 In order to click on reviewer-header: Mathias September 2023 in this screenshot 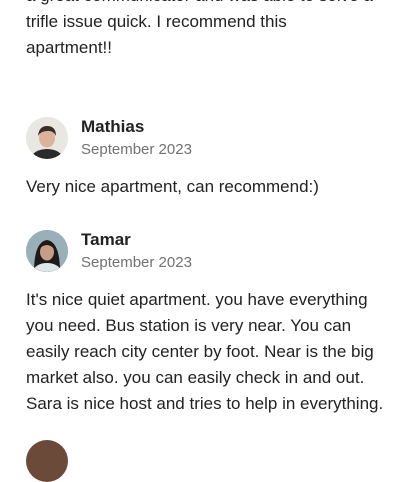, I will do `click(208, 138)`.